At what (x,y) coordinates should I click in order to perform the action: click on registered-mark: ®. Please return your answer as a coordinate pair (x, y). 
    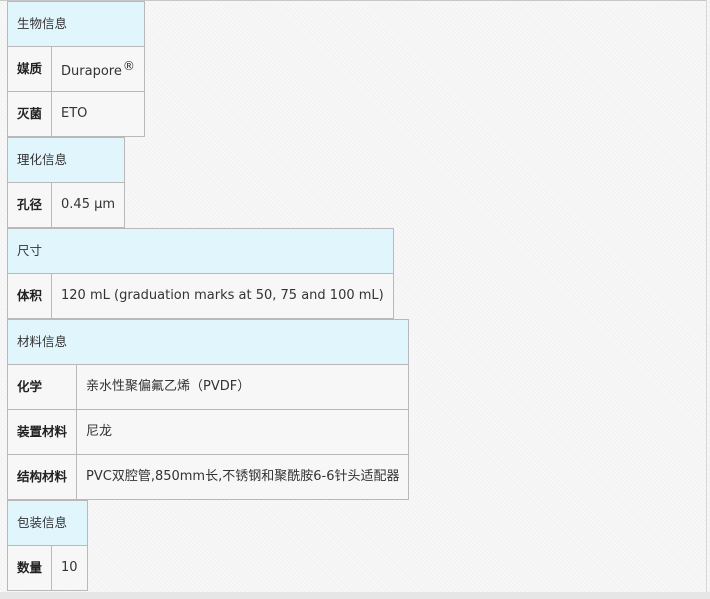
    Looking at the image, I should click on (128, 66).